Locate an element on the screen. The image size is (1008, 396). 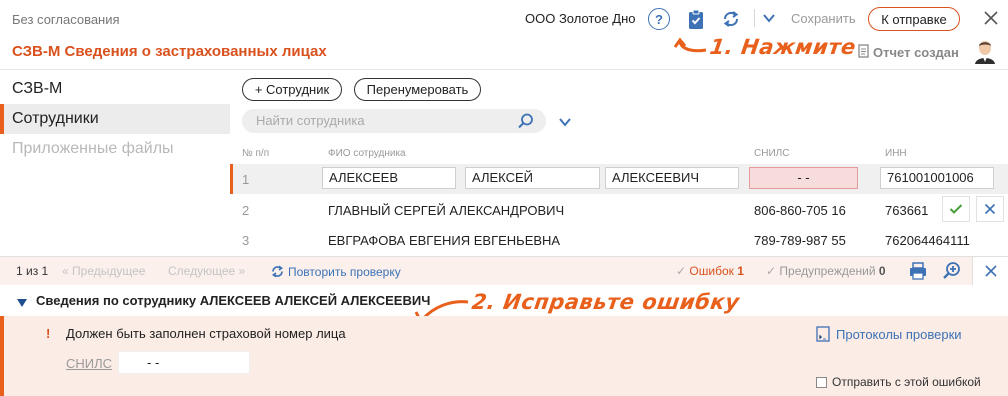
document-icon is located at coordinates (863, 52).